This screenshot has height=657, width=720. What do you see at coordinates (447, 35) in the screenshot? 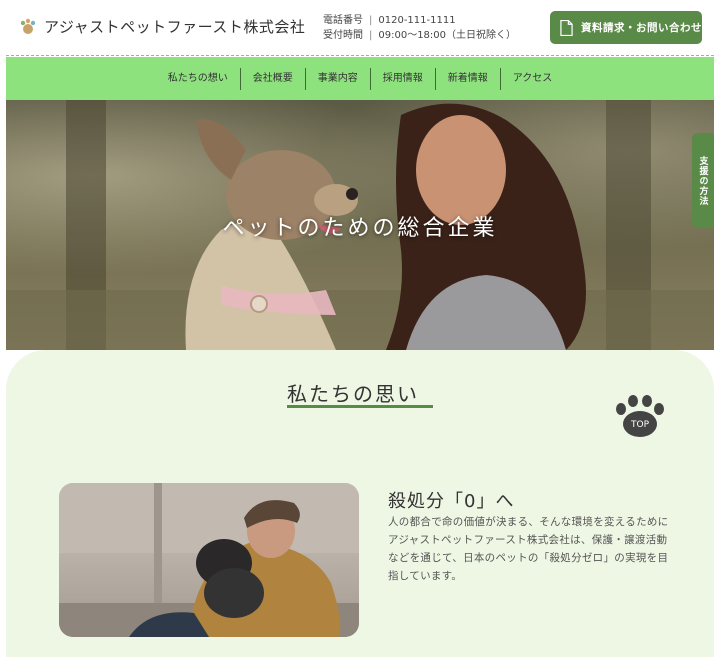
I see `hours-value: 09:00～18:00（土日祝除く）` at bounding box center [447, 35].